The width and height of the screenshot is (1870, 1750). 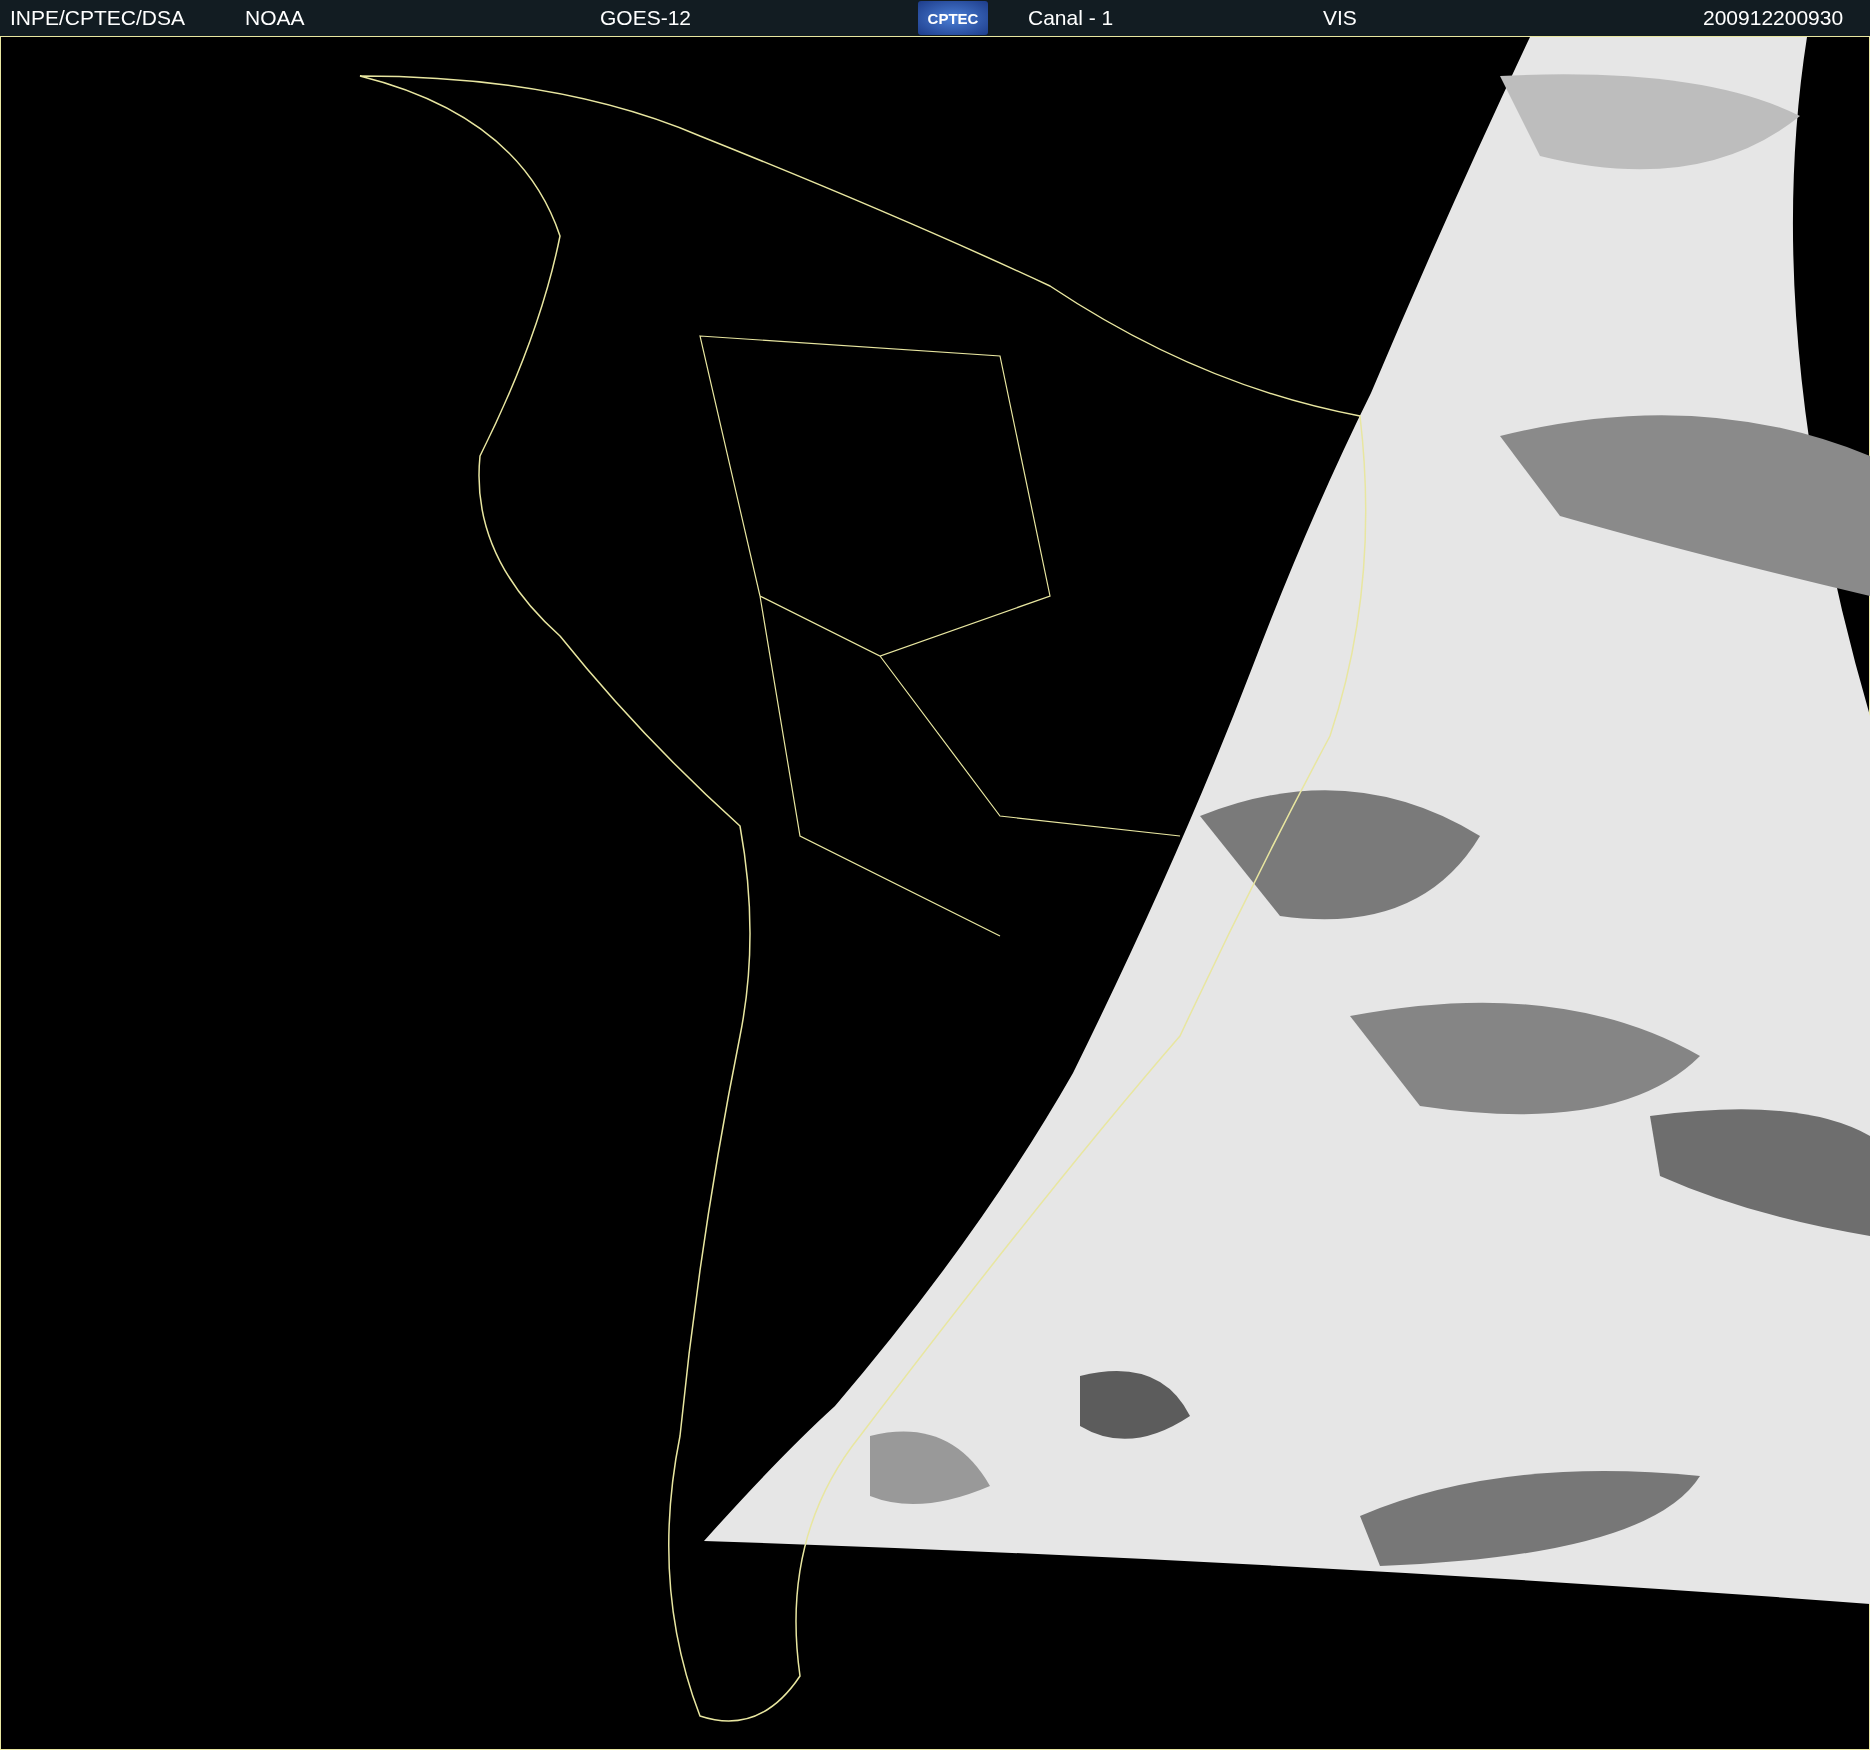 What do you see at coordinates (98, 18) in the screenshot?
I see `source-label: INPE/CPTEC/DSA` at bounding box center [98, 18].